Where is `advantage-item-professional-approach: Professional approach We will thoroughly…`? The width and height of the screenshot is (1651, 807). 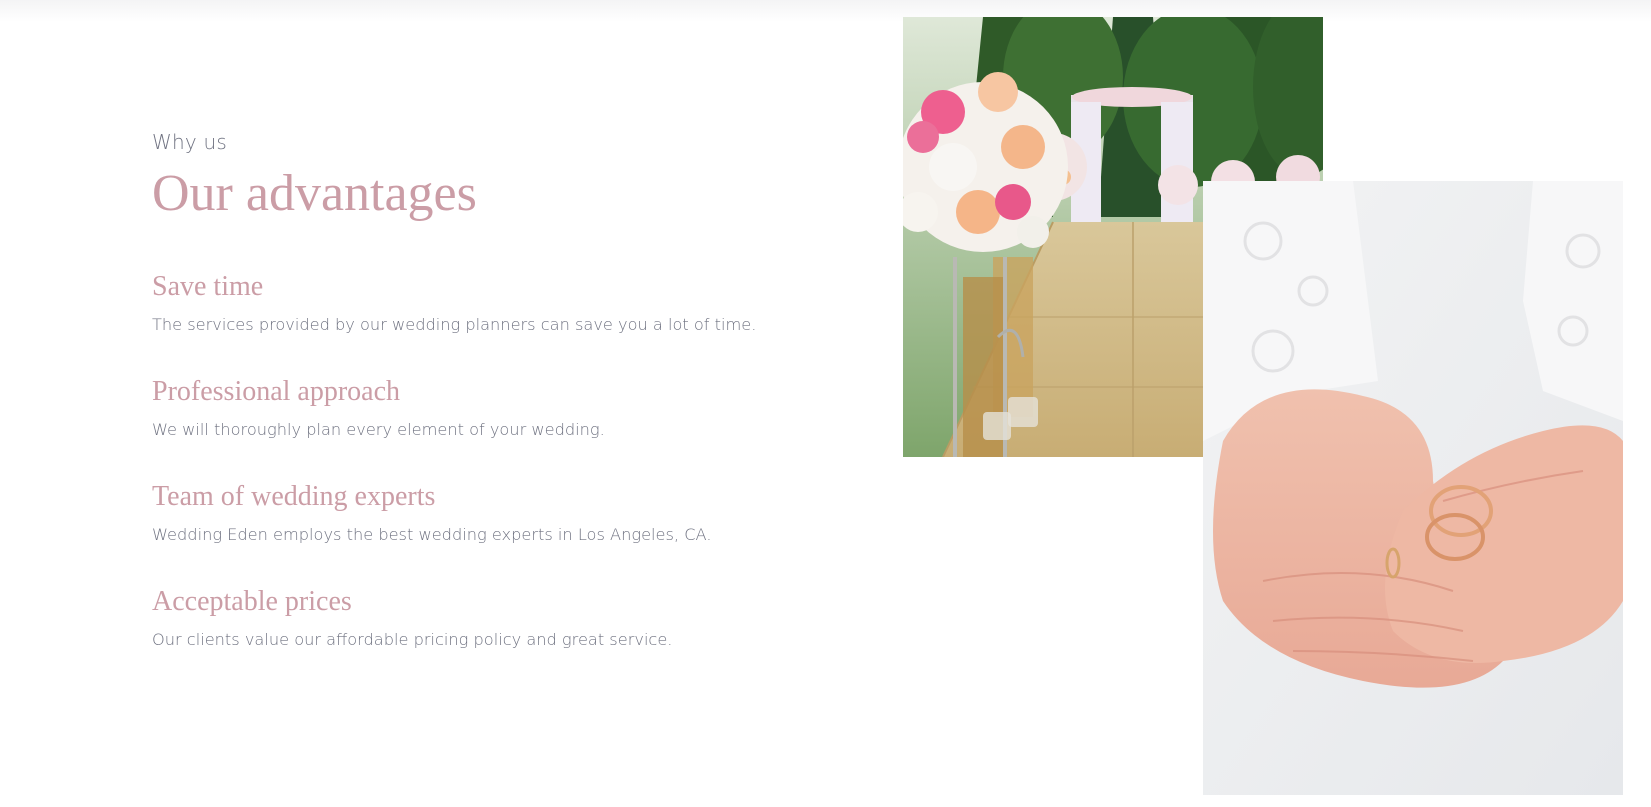 advantage-item-professional-approach: Professional approach We will thoroughly… is located at coordinates (512, 408).